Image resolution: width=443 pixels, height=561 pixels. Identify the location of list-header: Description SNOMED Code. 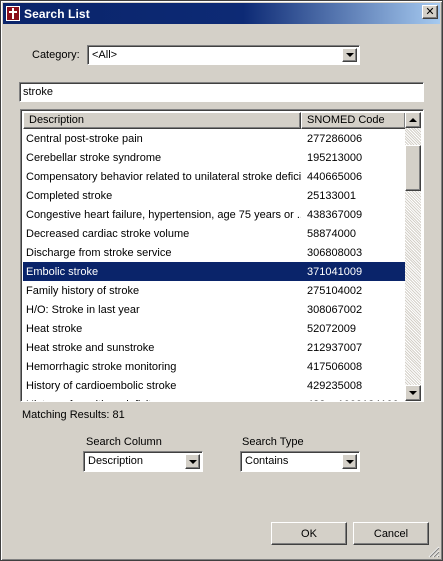
(214, 120).